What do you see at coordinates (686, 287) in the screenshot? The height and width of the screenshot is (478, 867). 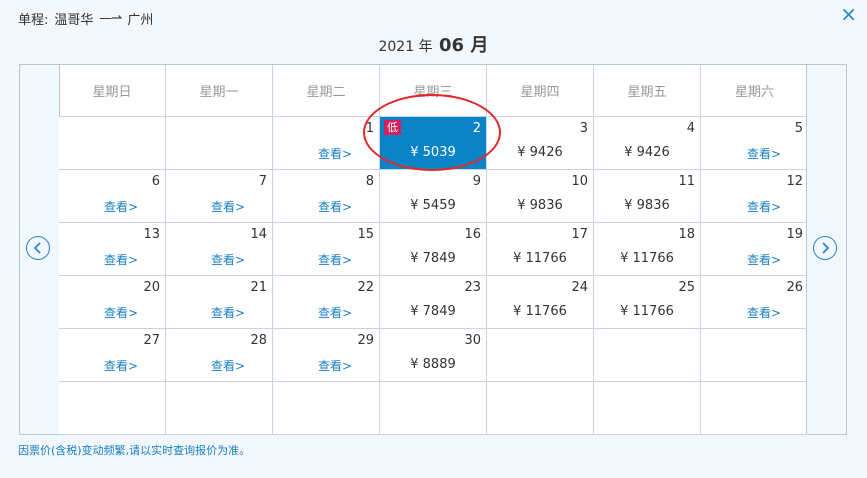 I see `day-number: 25` at bounding box center [686, 287].